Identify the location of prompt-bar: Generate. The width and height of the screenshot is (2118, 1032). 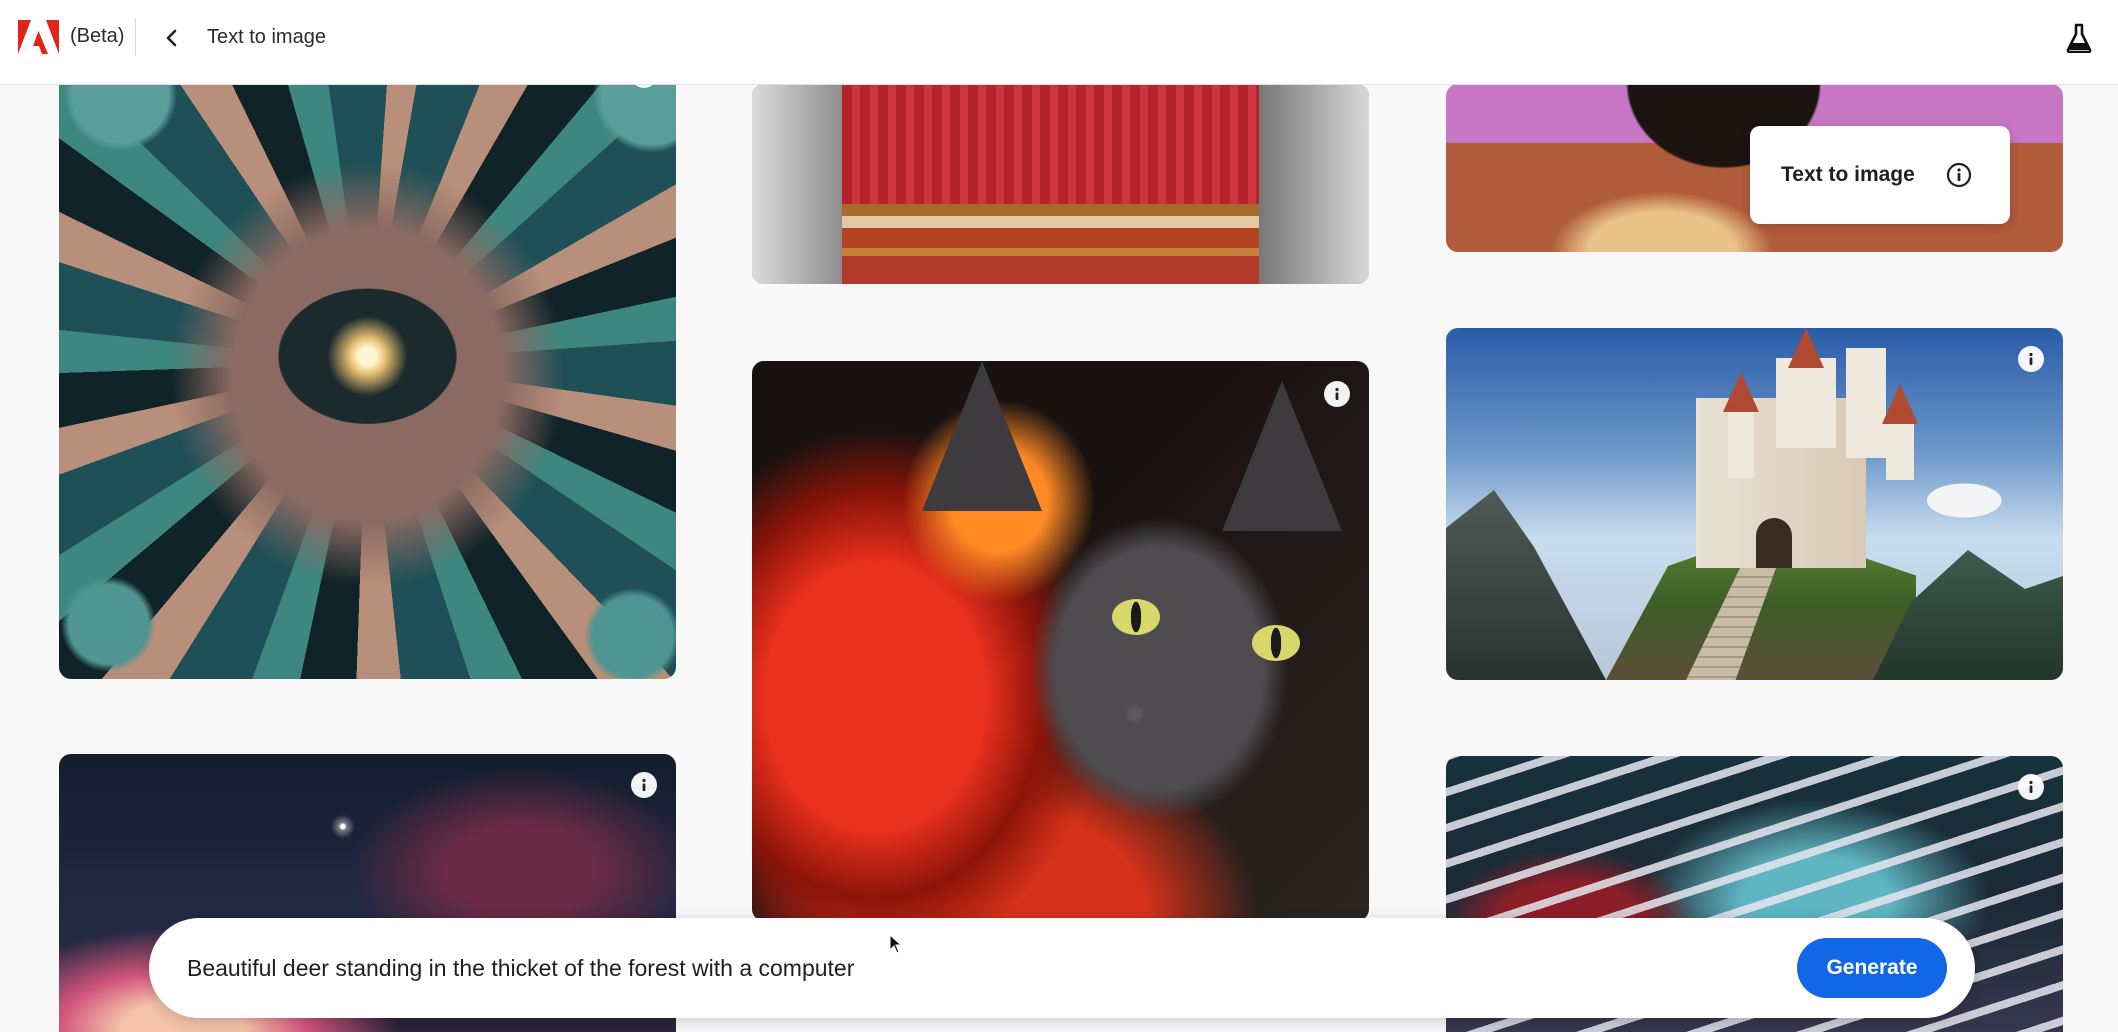
(1062, 968).